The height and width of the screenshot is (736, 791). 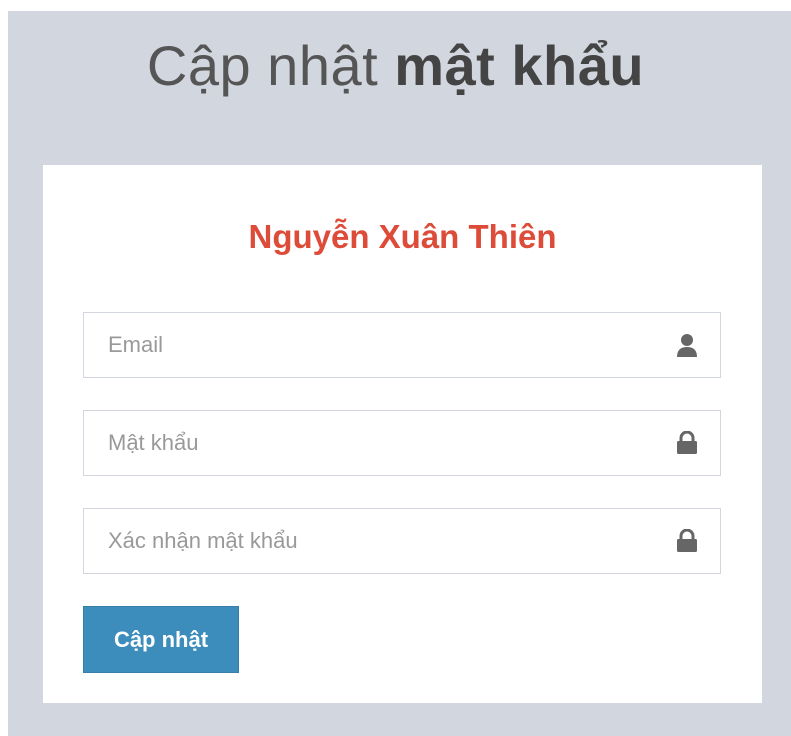 What do you see at coordinates (687, 345) in the screenshot?
I see `user-icon` at bounding box center [687, 345].